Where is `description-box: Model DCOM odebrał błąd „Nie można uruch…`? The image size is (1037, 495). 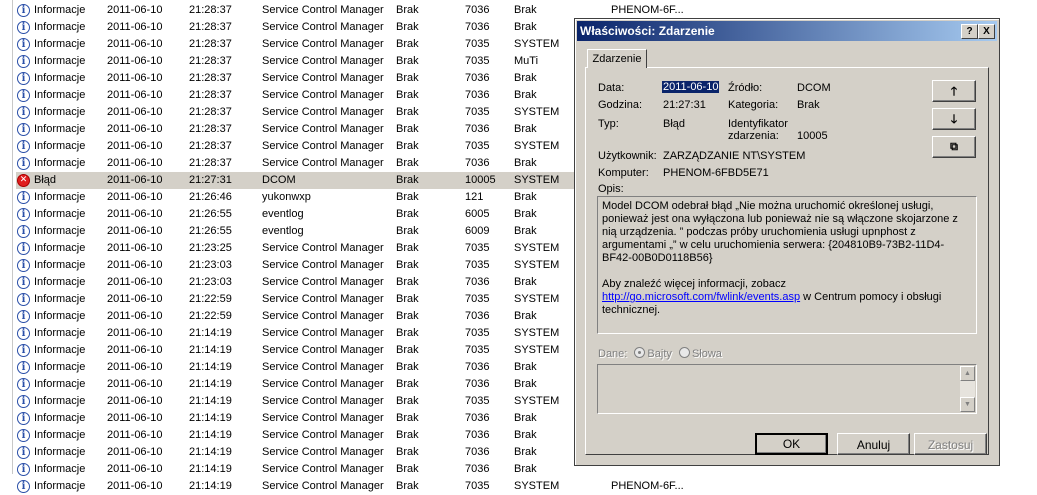
description-box: Model DCOM odebrał błąd „Nie można uruch… is located at coordinates (787, 265).